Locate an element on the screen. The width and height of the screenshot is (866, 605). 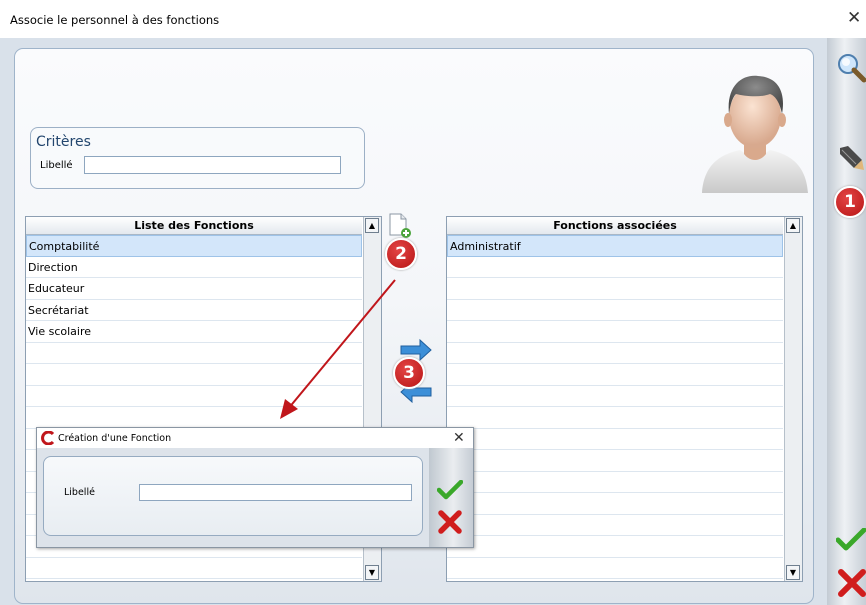
dialog-form-panel: Libellé is located at coordinates (233, 496).